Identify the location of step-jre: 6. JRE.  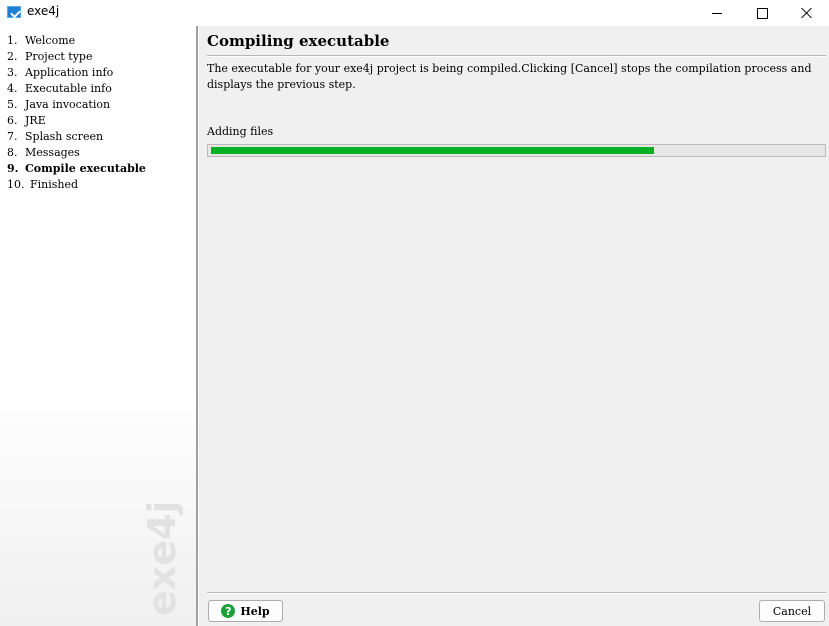
(76, 121).